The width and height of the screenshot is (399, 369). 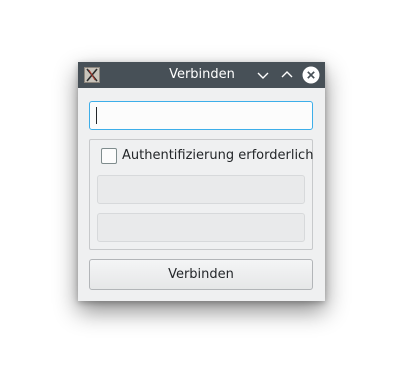 What do you see at coordinates (201, 274) in the screenshot?
I see `connect-button: Verbinden` at bounding box center [201, 274].